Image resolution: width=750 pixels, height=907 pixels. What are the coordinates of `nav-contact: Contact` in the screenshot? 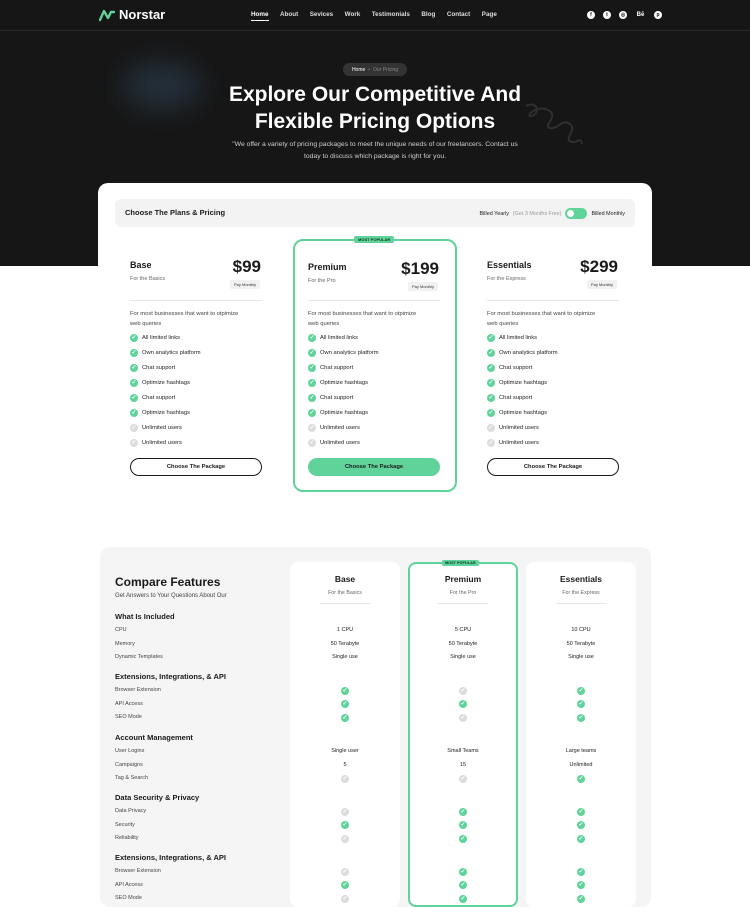 It's located at (458, 16).